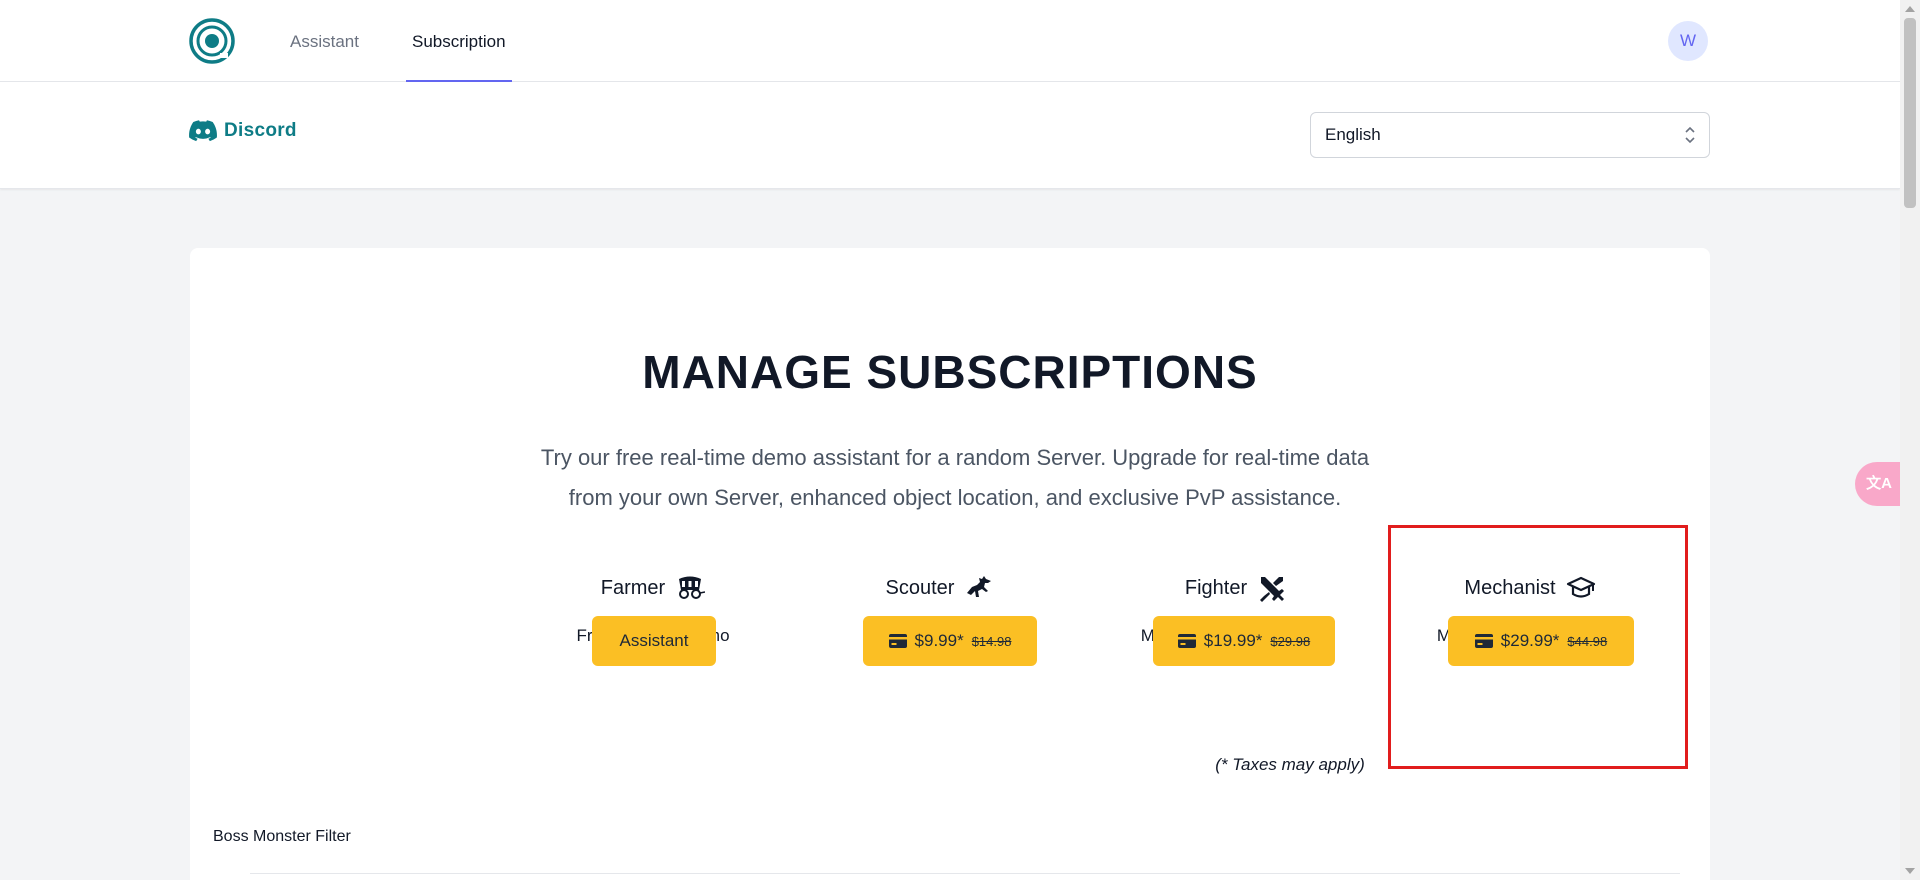  Describe the element at coordinates (260, 130) in the screenshot. I see `discord-label: Discord` at that location.